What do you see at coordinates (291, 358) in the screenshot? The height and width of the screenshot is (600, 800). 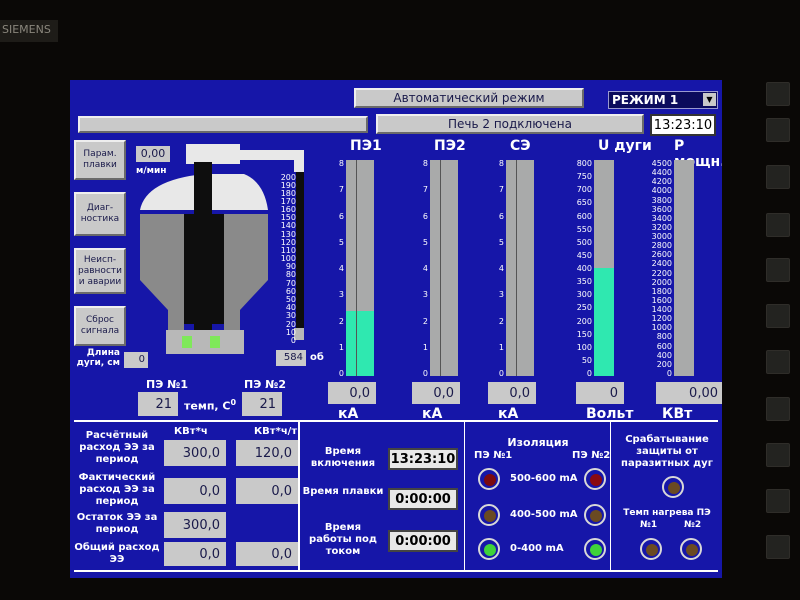 I see `position-value: 584` at bounding box center [291, 358].